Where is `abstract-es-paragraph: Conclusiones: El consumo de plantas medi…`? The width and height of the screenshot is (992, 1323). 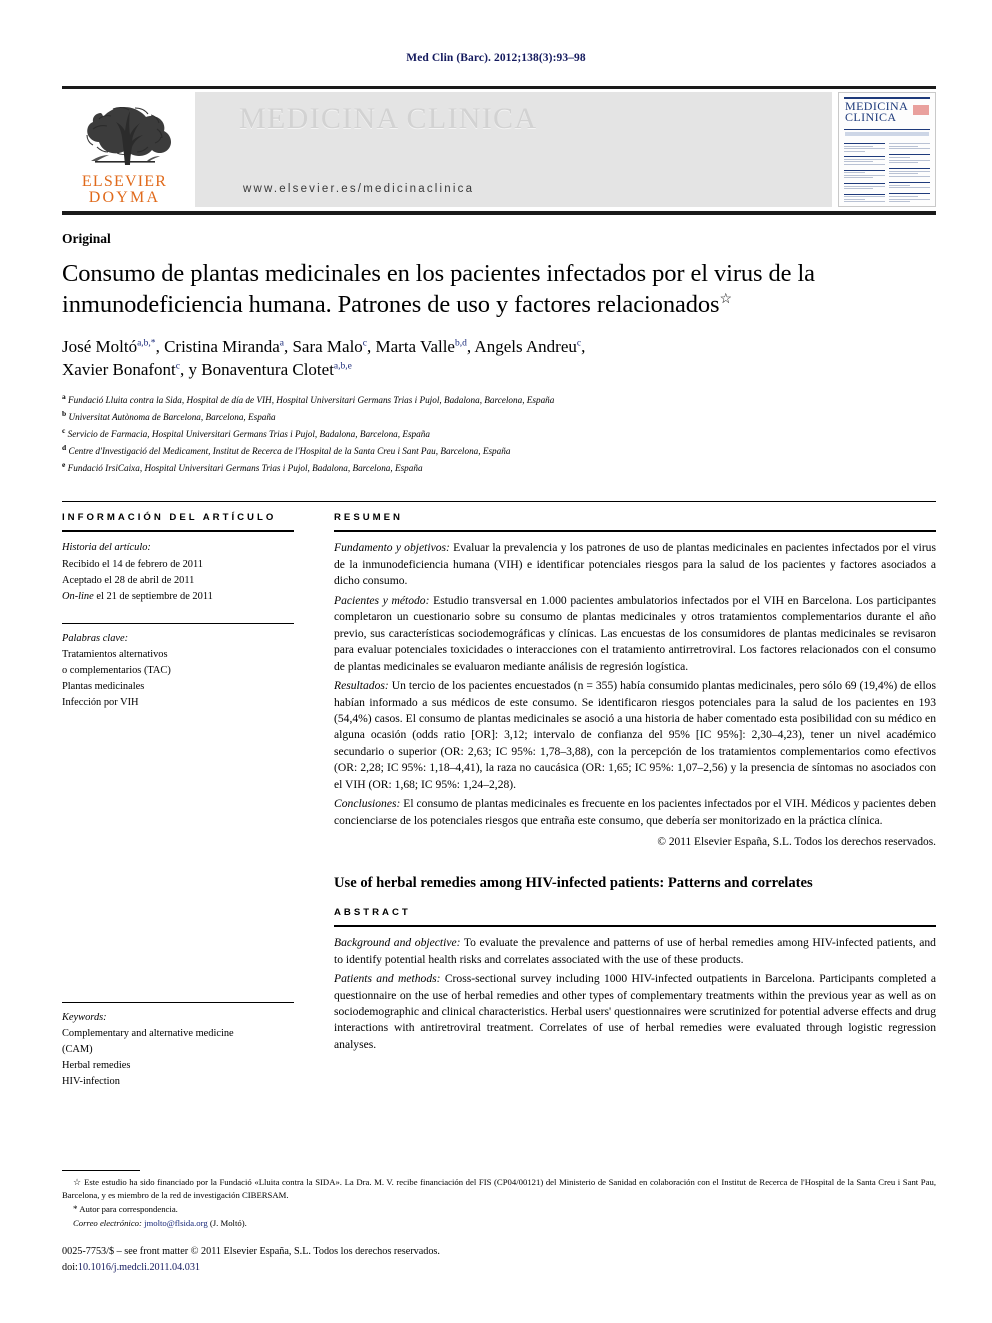
abstract-es-paragraph: Conclusiones: El consumo de plantas medi… is located at coordinates (635, 812).